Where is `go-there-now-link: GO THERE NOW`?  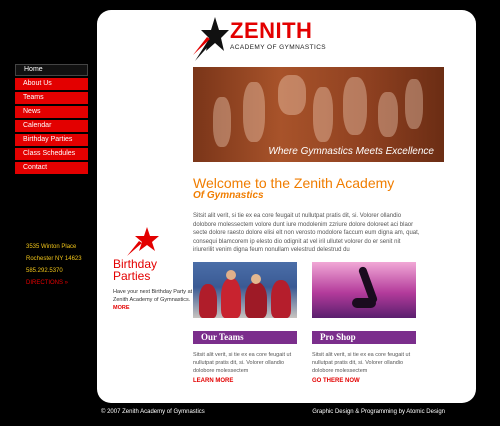 go-there-now-link: GO THERE NOW is located at coordinates (336, 381).